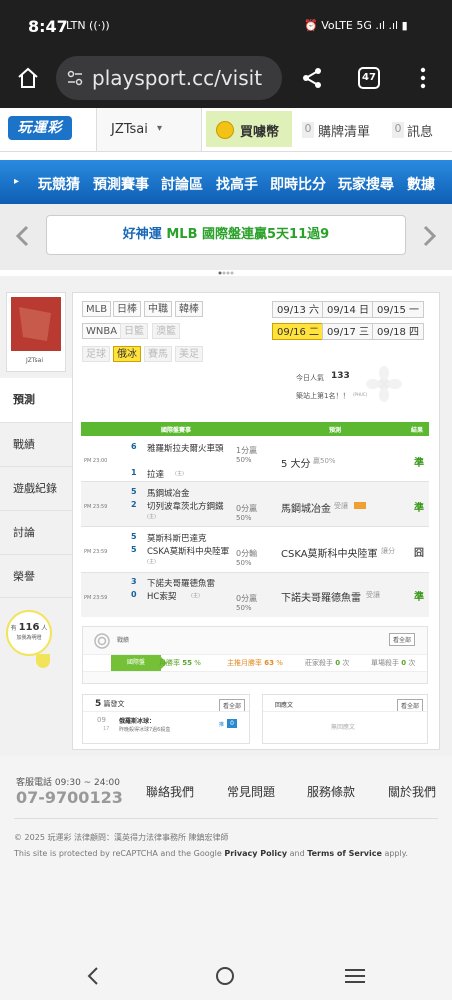 This screenshot has height=1000, width=452. Describe the element at coordinates (170, 791) in the screenshot. I see `footer-link-contact: 聯絡我們` at that location.